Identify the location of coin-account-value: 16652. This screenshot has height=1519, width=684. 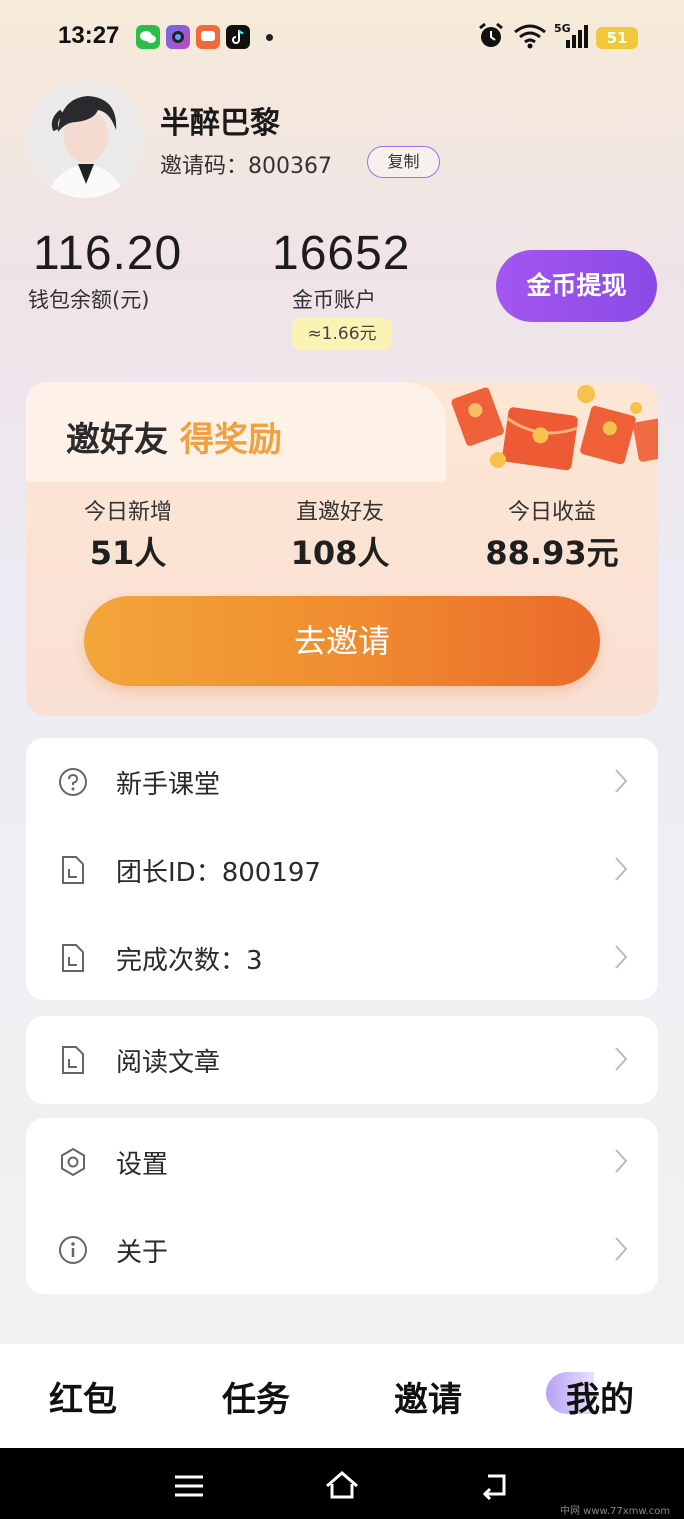
(341, 253).